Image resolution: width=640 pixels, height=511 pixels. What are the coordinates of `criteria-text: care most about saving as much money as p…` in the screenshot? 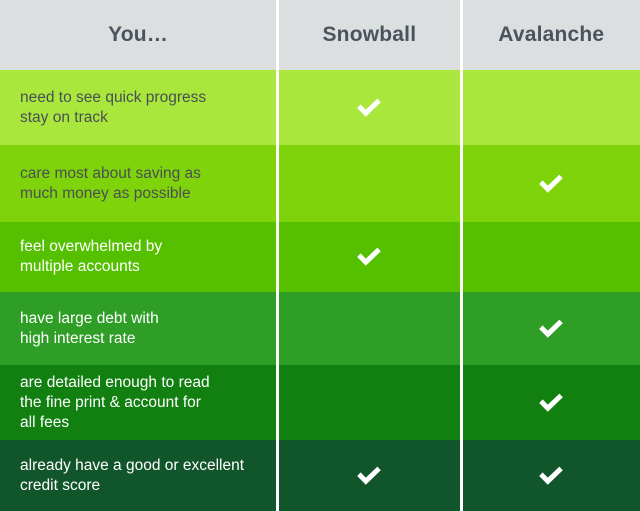 It's located at (110, 183).